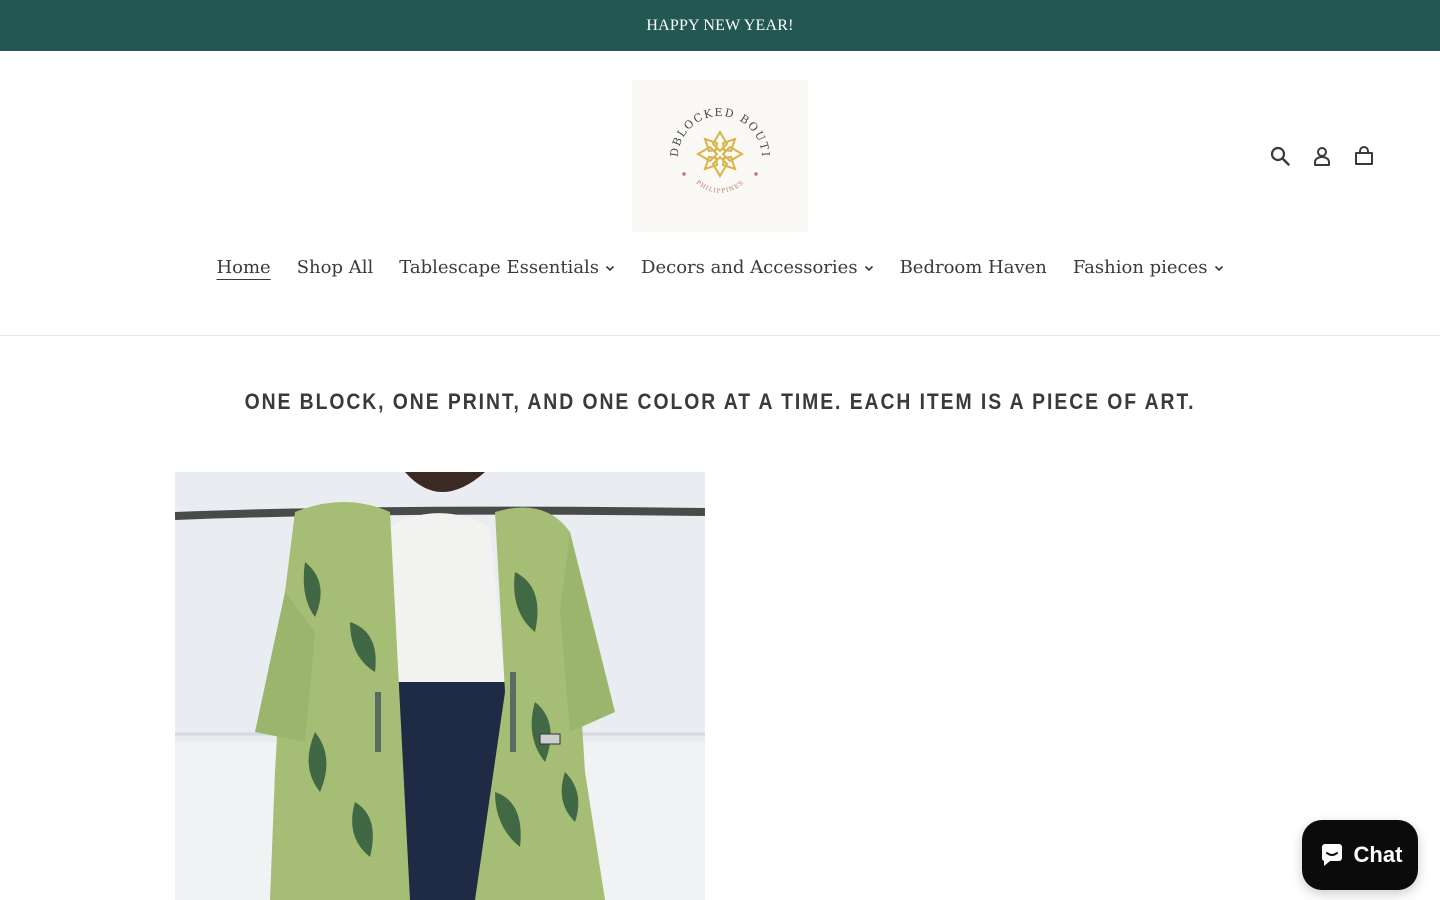  Describe the element at coordinates (1280, 156) in the screenshot. I see `search-icon` at that location.